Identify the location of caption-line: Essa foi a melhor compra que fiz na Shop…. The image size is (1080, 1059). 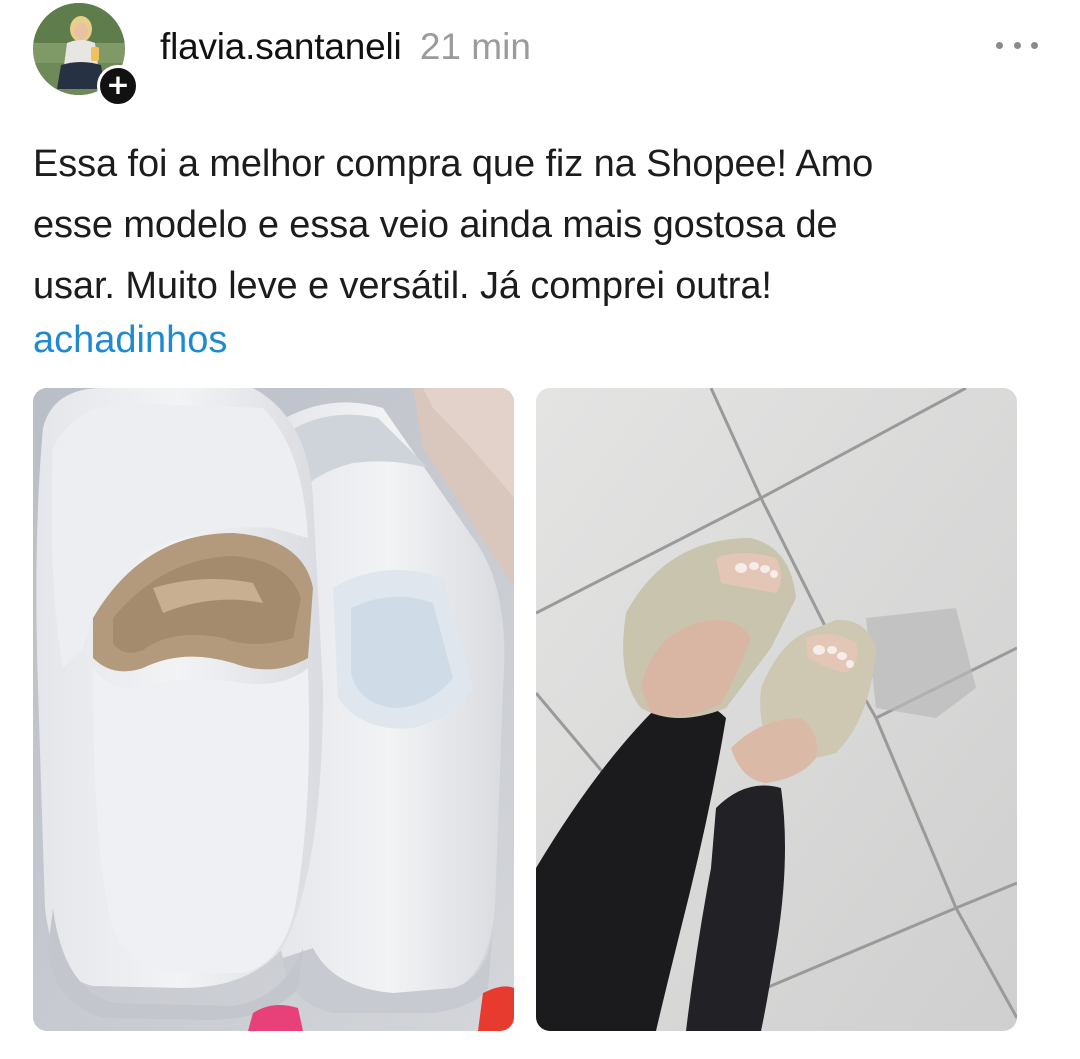
(453, 164).